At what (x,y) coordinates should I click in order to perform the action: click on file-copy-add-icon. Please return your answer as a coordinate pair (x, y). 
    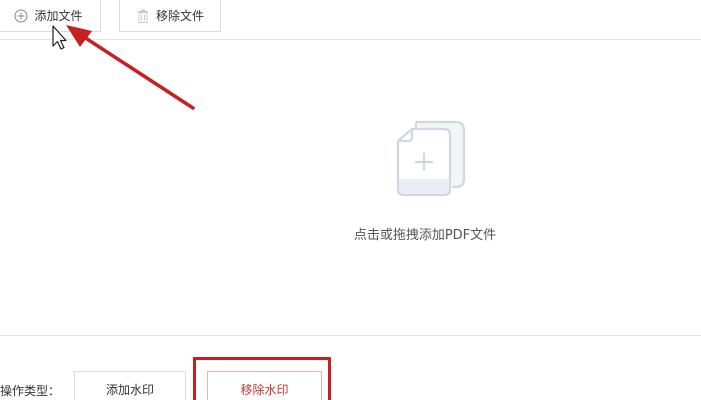
    Looking at the image, I should click on (433, 159).